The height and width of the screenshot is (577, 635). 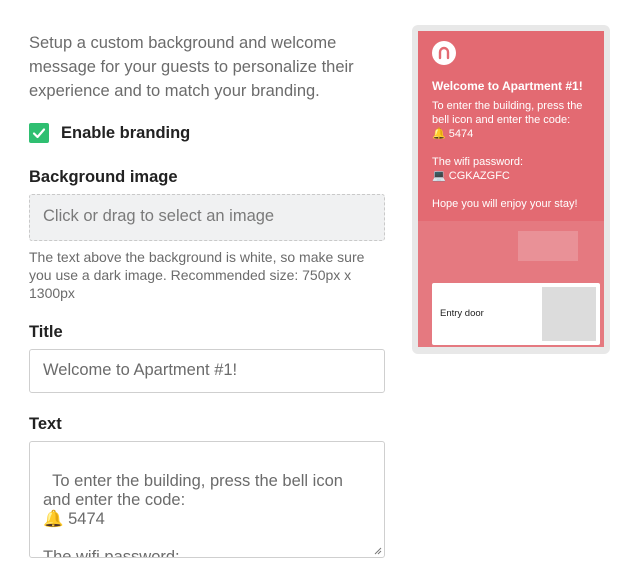 I want to click on enable-branding-row: Enable branding, so click(x=109, y=133).